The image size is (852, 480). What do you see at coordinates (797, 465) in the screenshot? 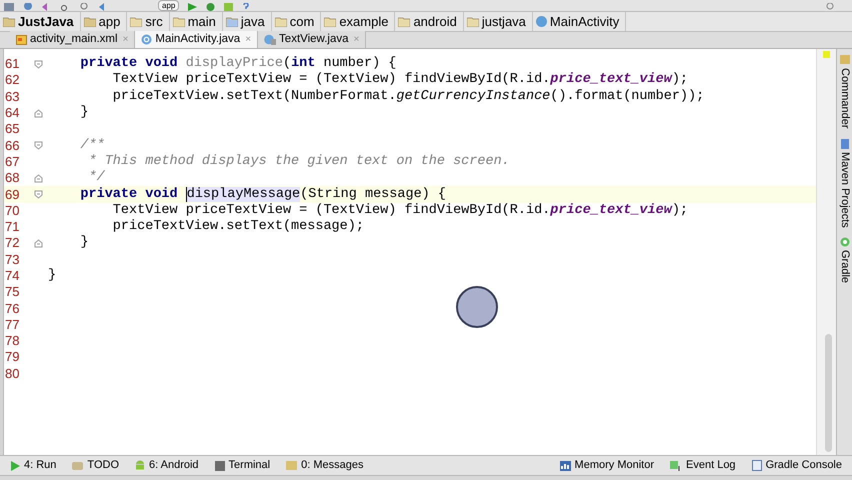
I see `tool-window-tab: Gradle Console` at bounding box center [797, 465].